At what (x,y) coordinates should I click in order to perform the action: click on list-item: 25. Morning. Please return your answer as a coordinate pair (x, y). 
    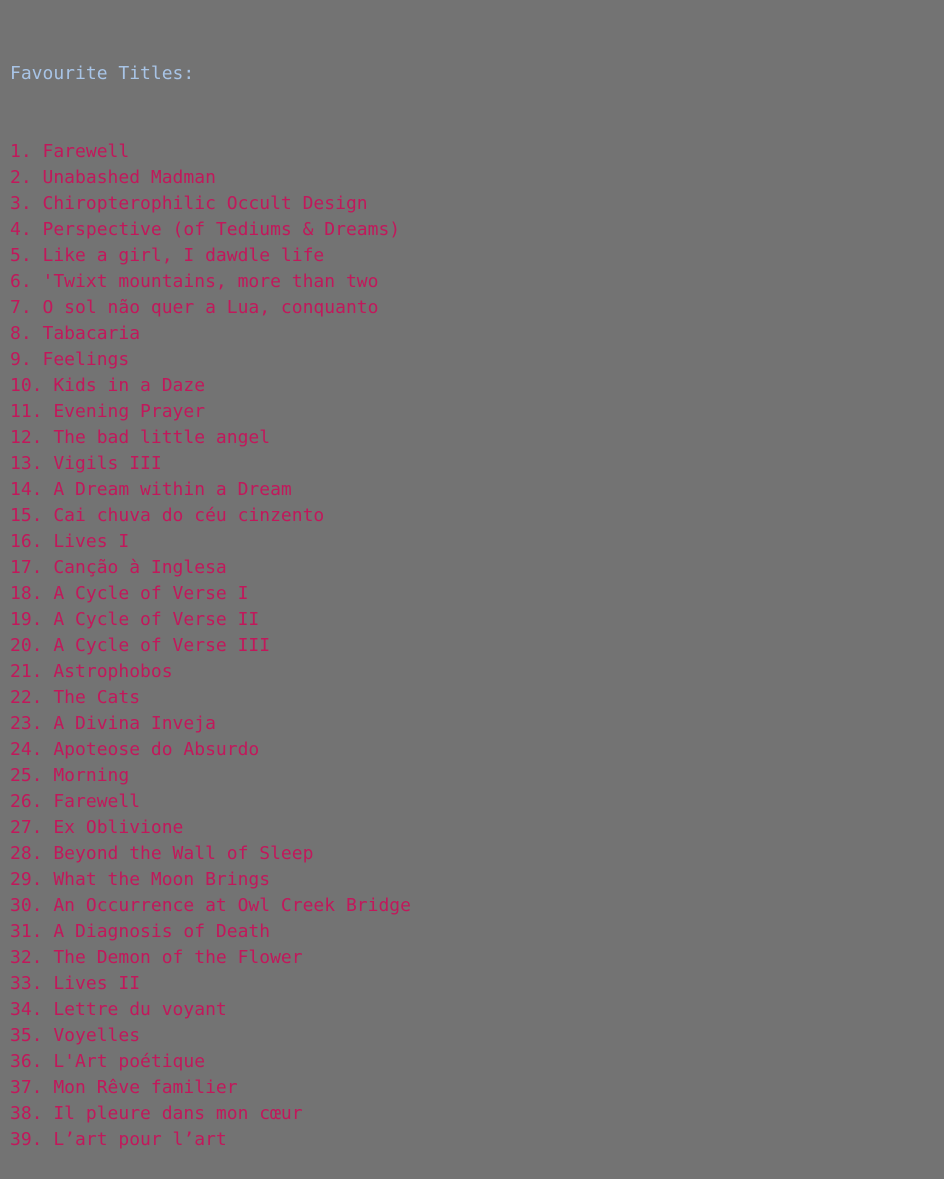
    Looking at the image, I should click on (70, 775).